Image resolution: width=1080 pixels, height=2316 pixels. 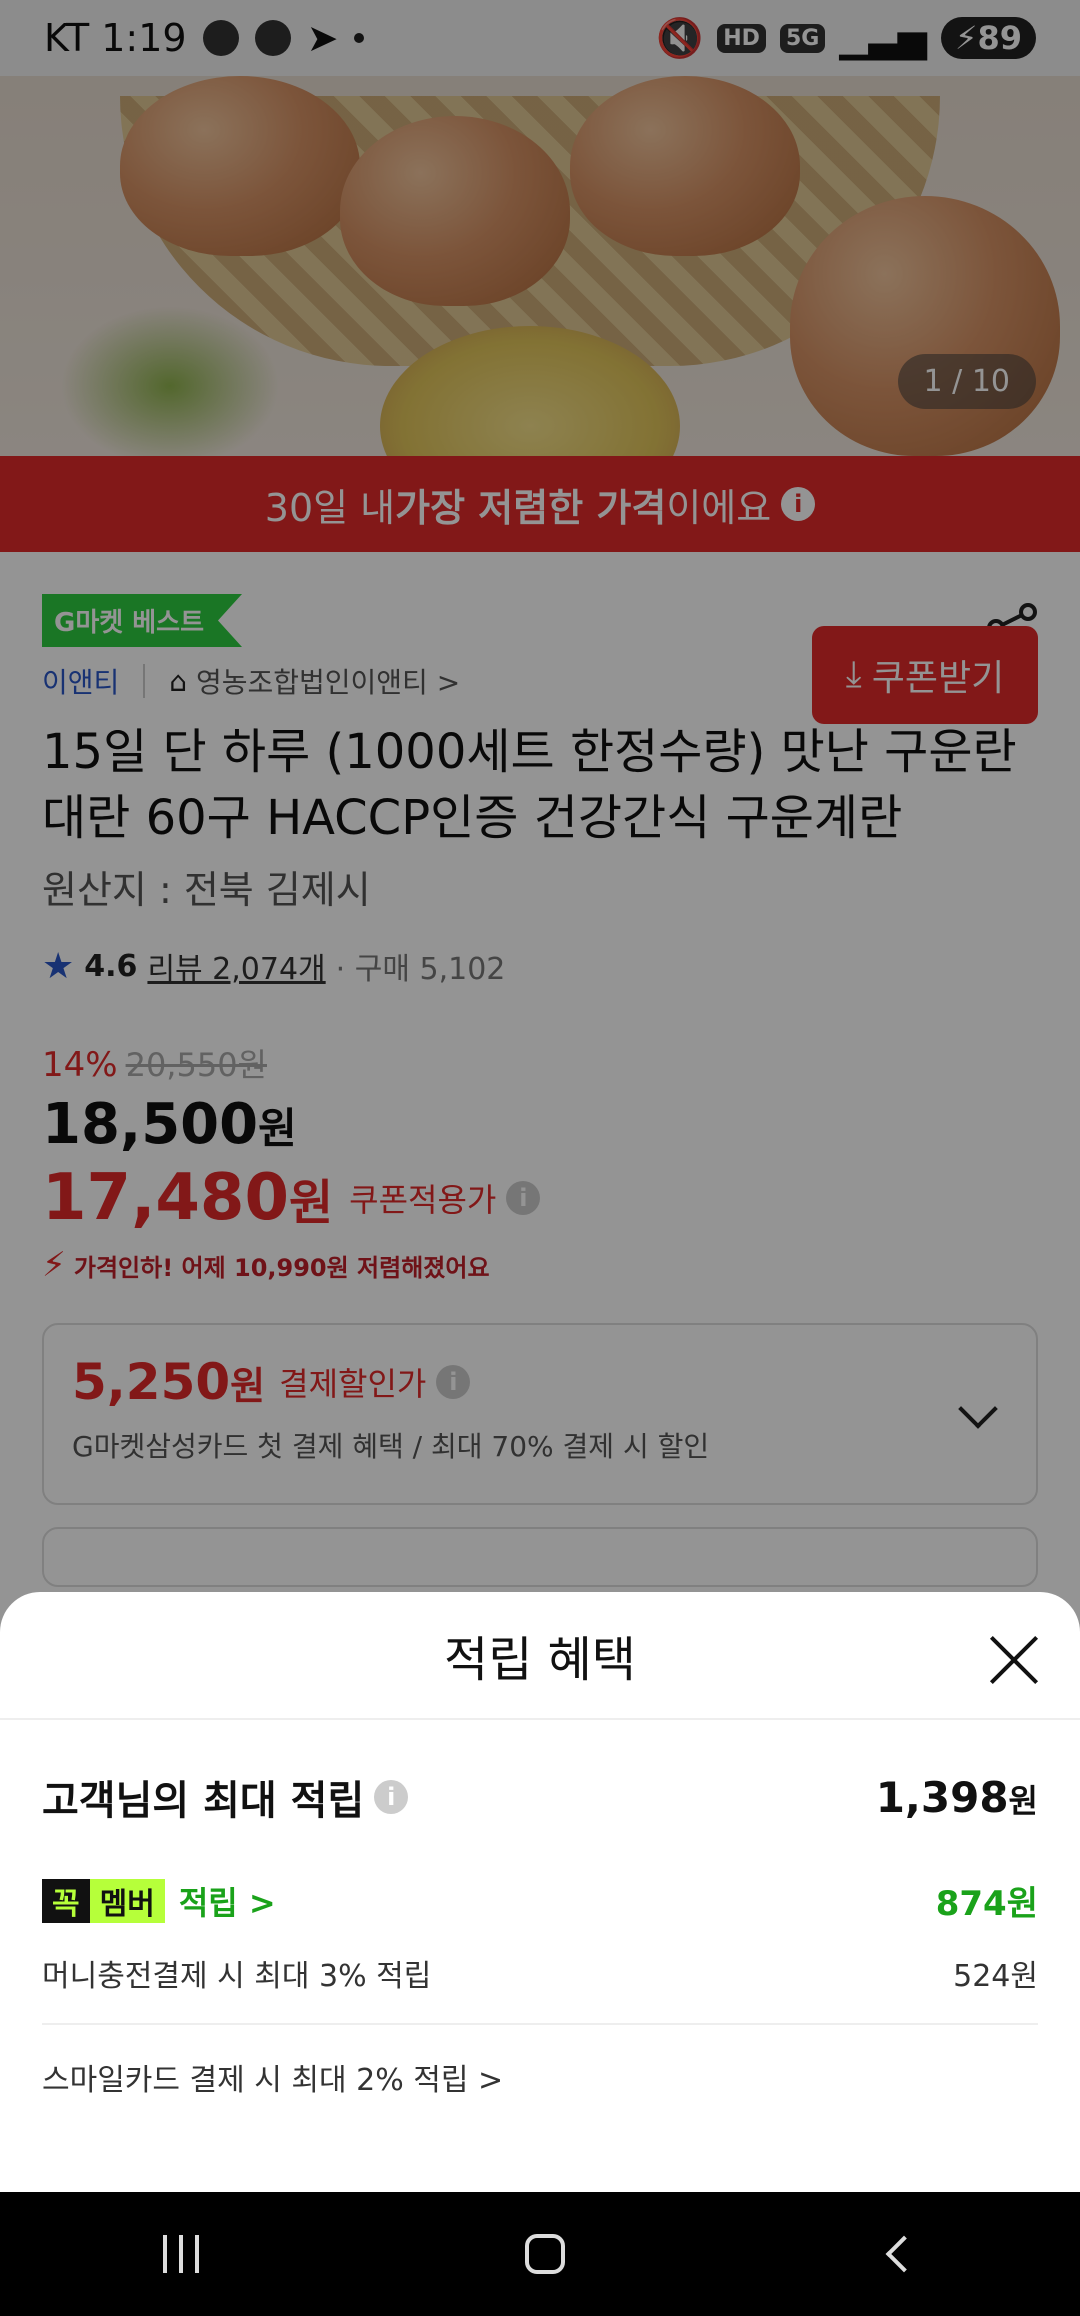 I want to click on system-nav-bar, so click(x=540, y=2254).